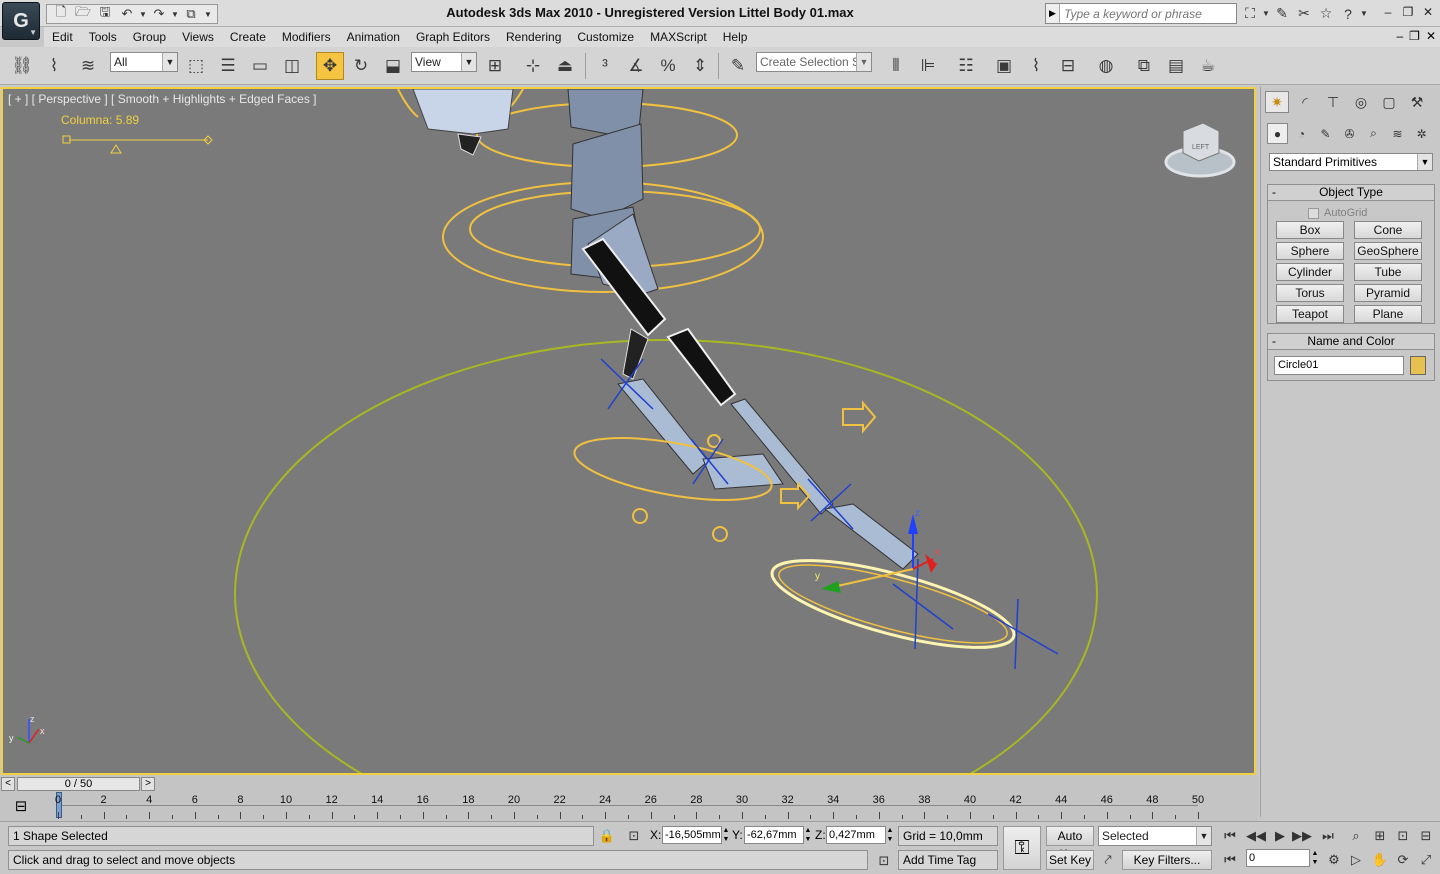 Image resolution: width=1440 pixels, height=874 pixels. Describe the element at coordinates (884, 861) in the screenshot. I see `time-tag-icon: ⊡` at that location.